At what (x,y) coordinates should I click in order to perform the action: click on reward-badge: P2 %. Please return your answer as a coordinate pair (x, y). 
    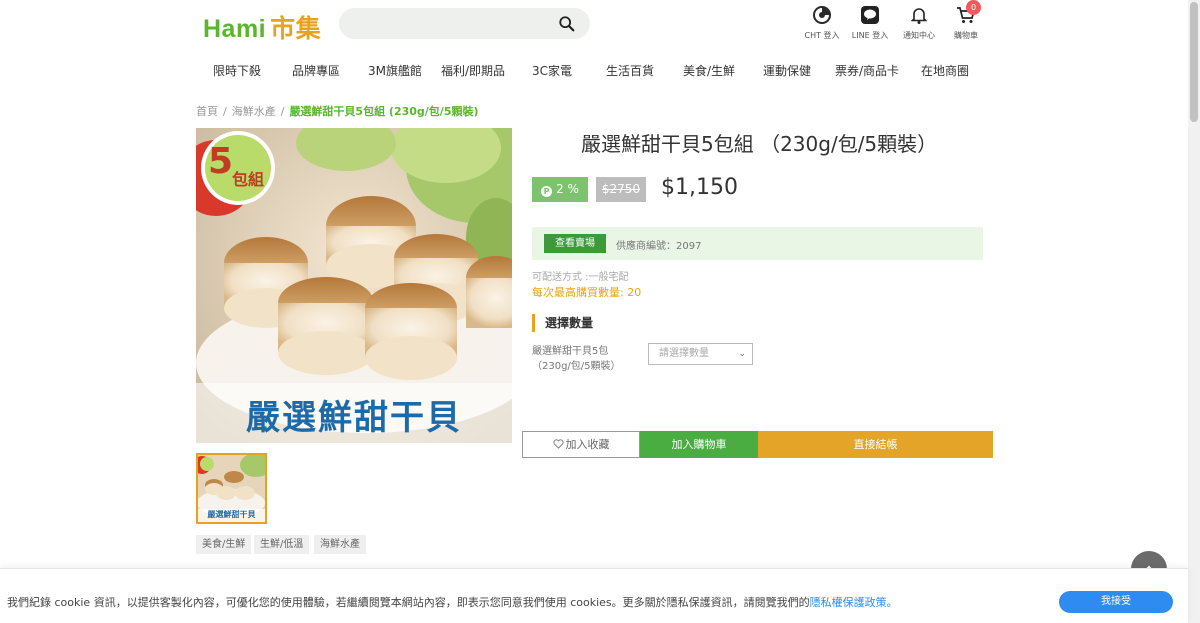
    Looking at the image, I should click on (560, 189).